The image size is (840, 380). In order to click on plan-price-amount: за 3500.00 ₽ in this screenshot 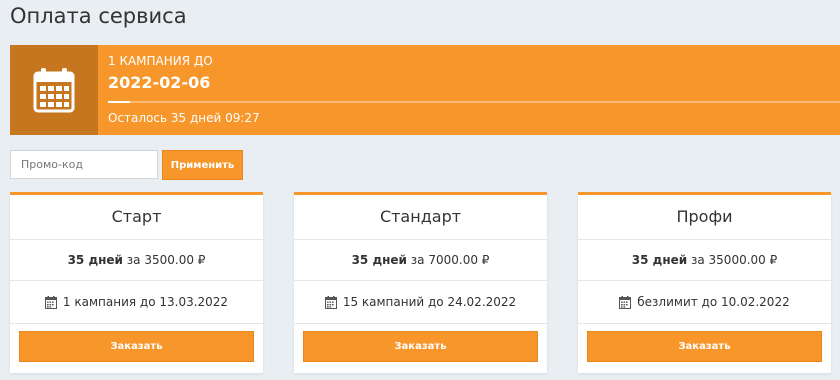, I will do `click(166, 260)`.